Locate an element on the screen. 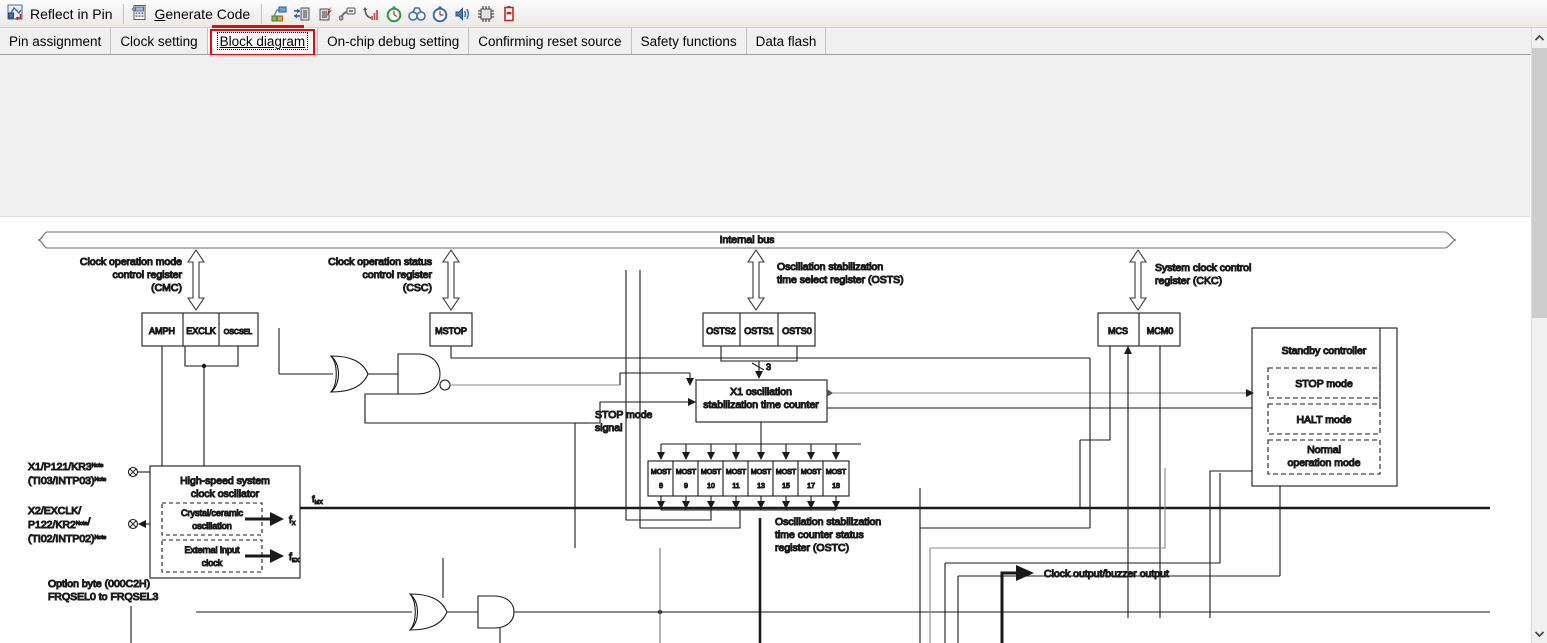 This screenshot has height=643, width=1547. cmc-caption-line-1: Clock operation mode is located at coordinates (131, 262).